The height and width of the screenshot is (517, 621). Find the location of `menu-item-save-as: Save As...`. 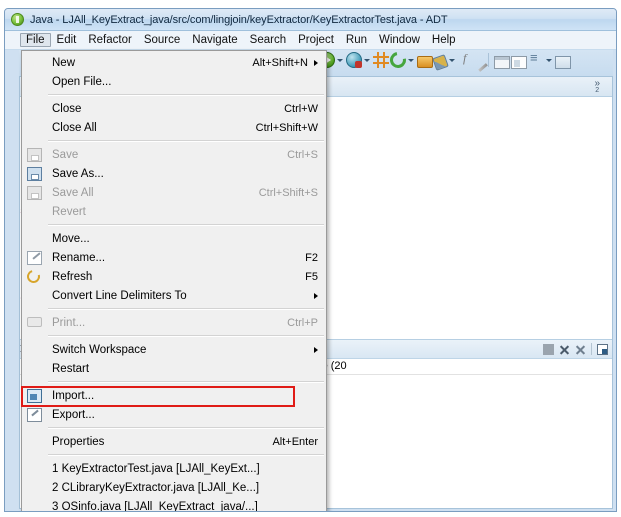

menu-item-save-as: Save As... is located at coordinates (174, 173).